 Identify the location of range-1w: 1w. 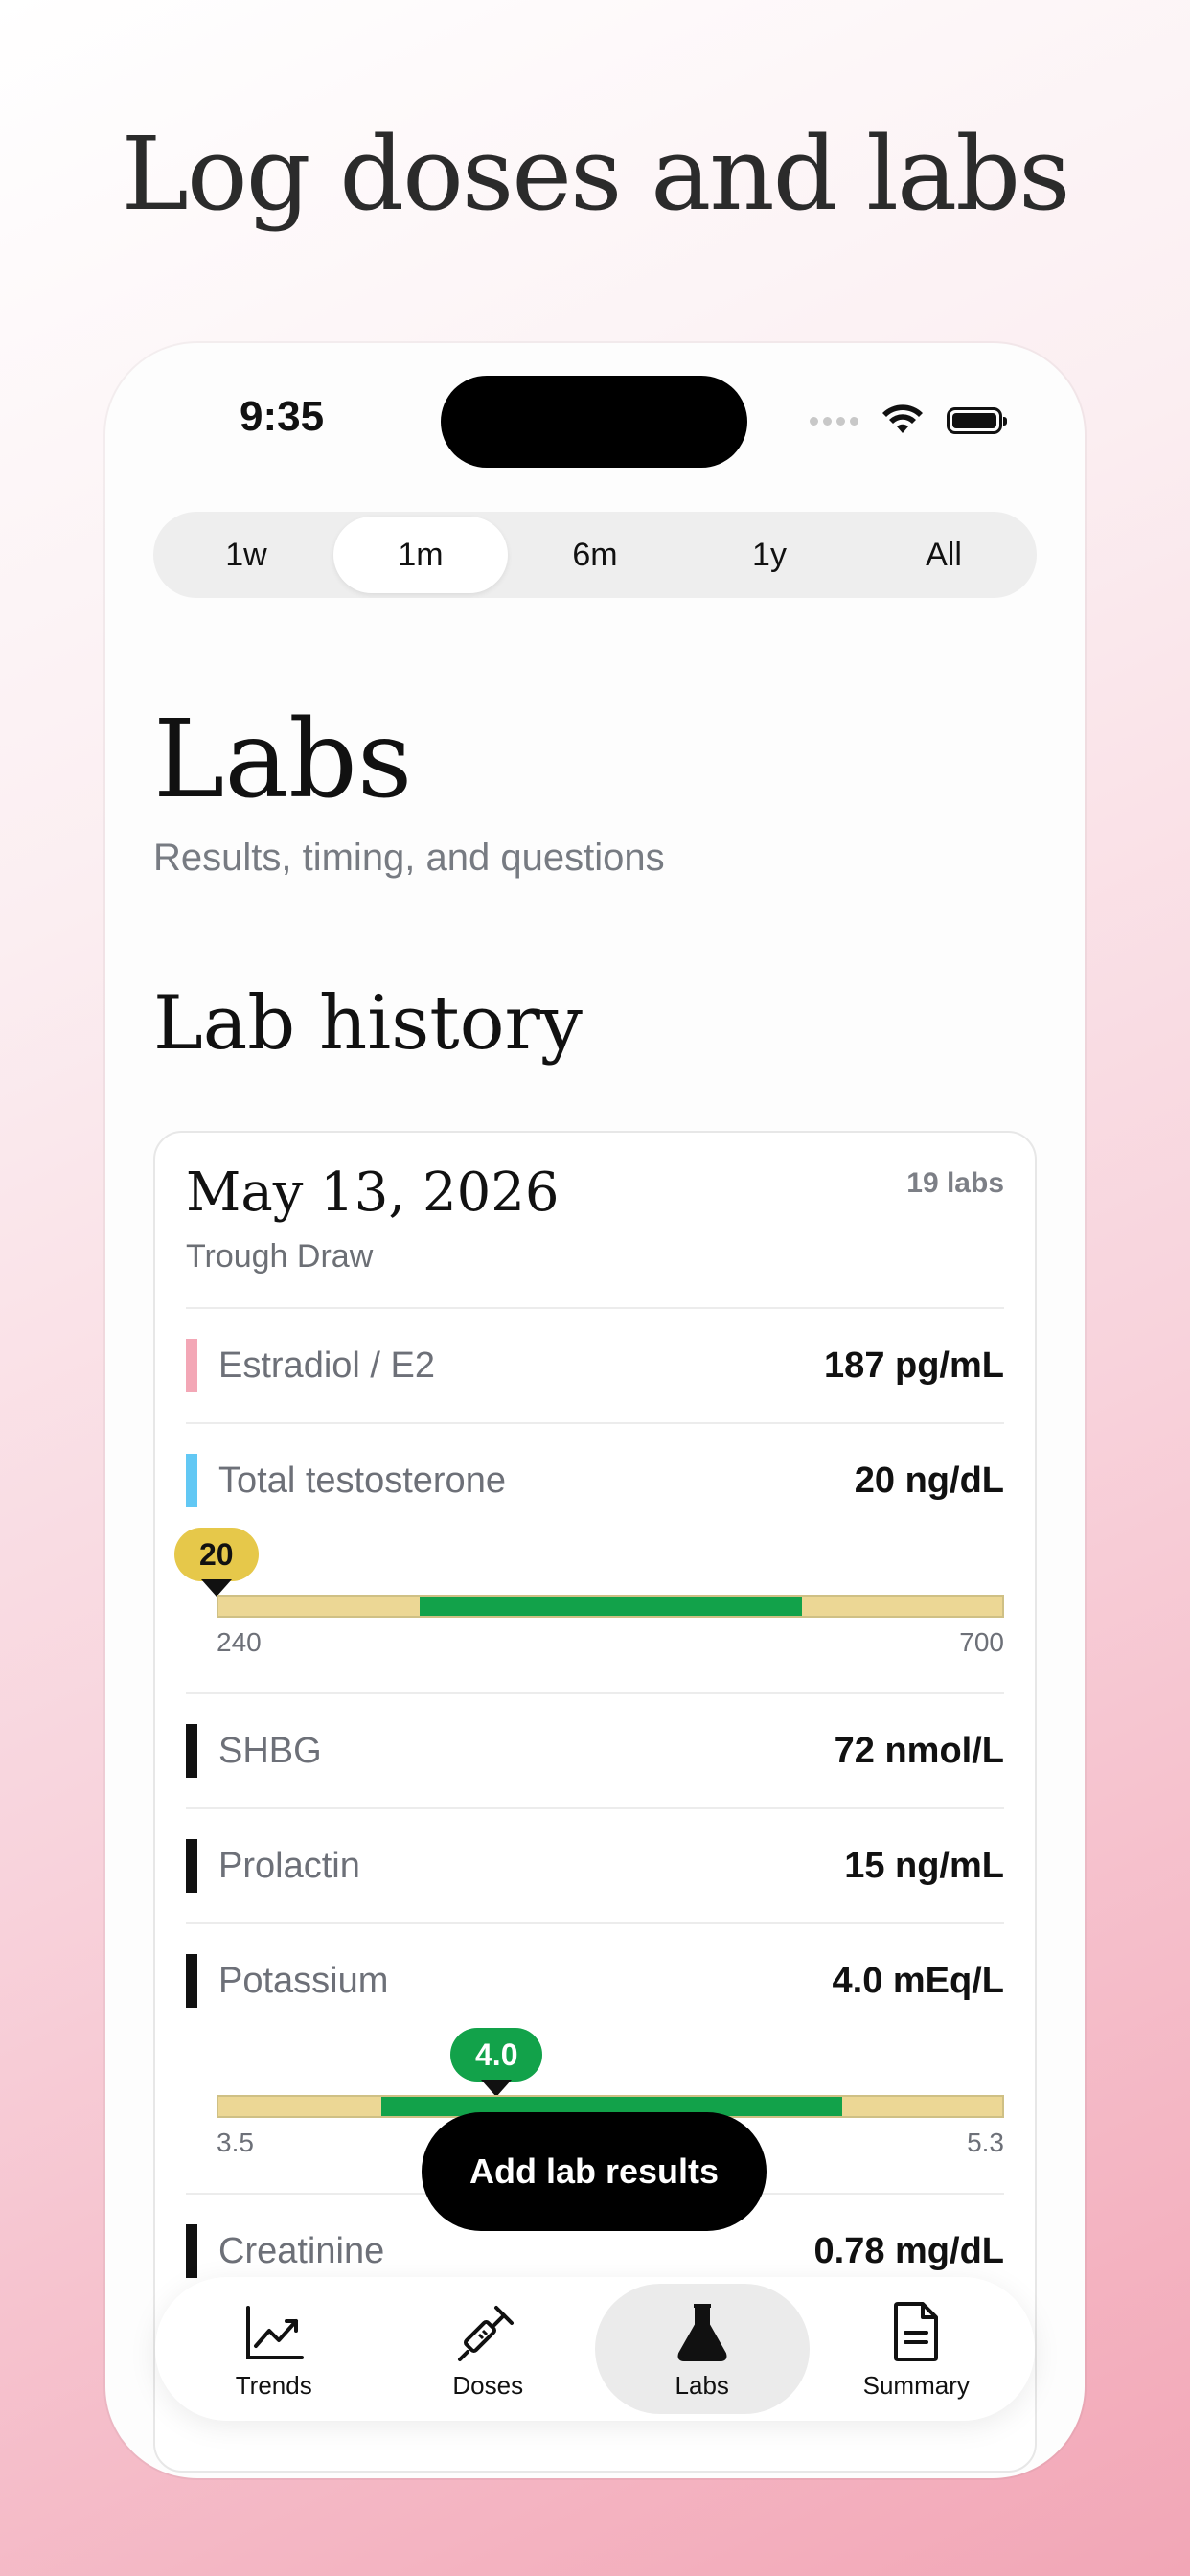
(246, 555).